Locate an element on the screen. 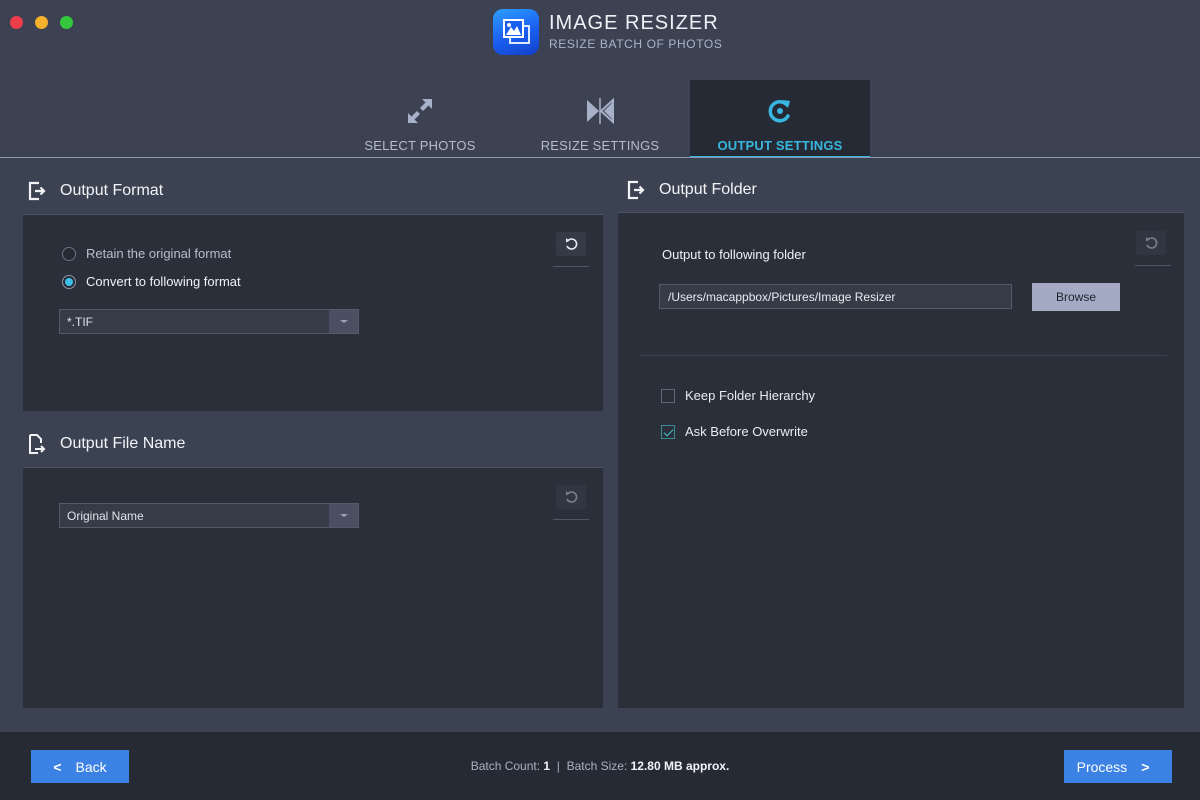 The image size is (1200, 800). file-name-select-value: Original Name is located at coordinates (105, 515).